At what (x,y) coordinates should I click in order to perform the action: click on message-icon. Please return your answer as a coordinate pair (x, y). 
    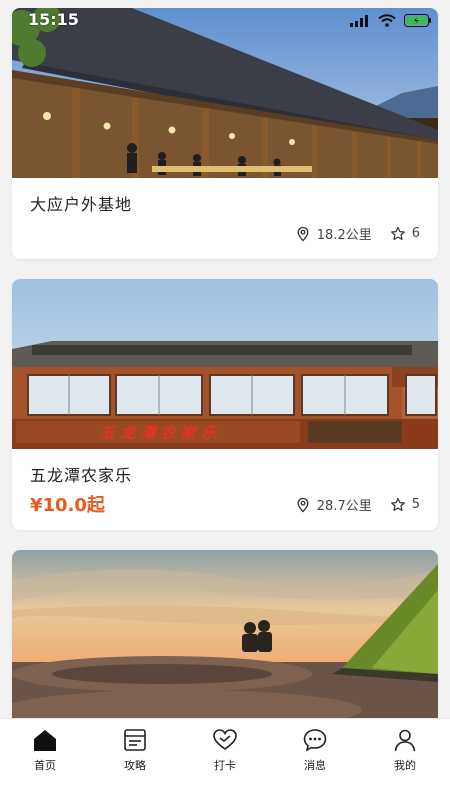
    Looking at the image, I should click on (315, 740).